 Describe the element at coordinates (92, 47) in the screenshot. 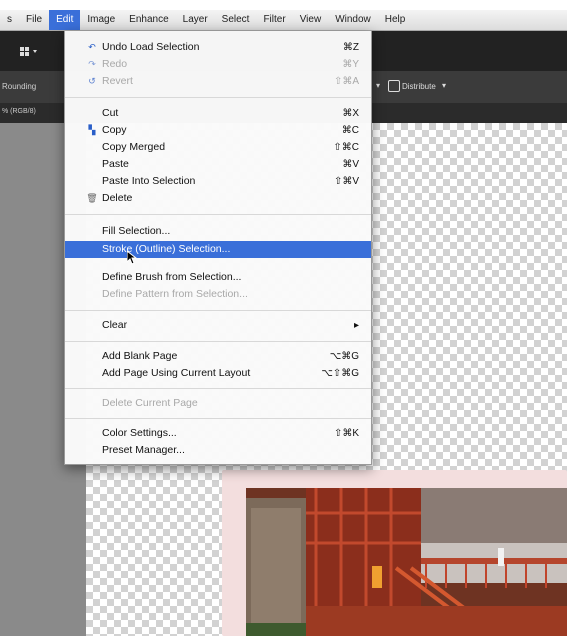

I see `undo-icon: ↶` at that location.